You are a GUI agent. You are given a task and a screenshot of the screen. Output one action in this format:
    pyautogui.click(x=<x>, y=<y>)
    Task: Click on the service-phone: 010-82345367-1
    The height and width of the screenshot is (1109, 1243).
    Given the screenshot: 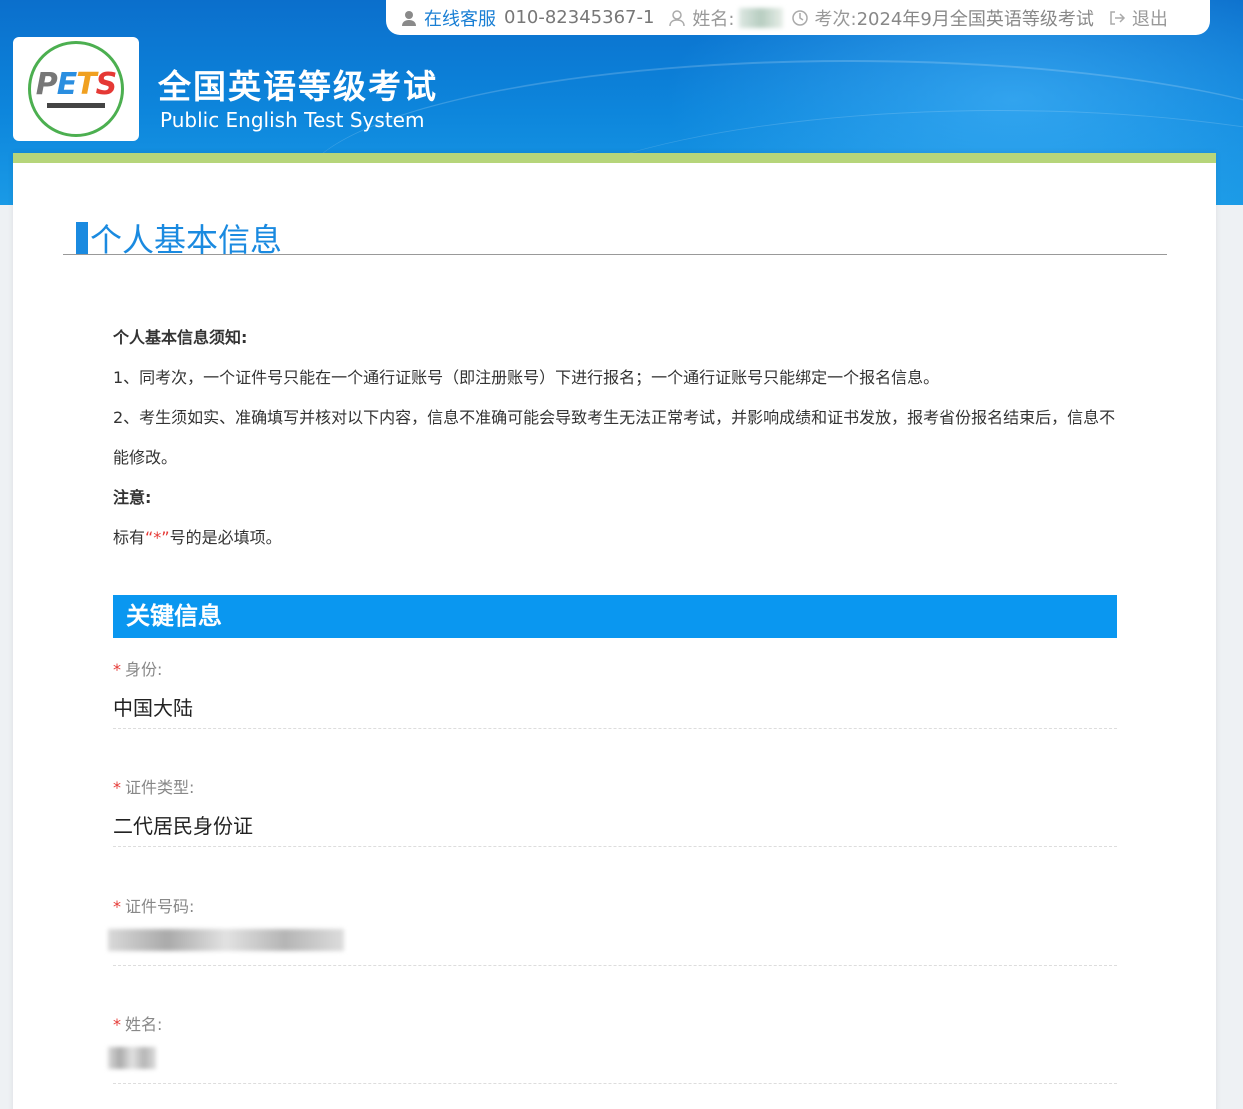 What is the action you would take?
    pyautogui.click(x=579, y=17)
    